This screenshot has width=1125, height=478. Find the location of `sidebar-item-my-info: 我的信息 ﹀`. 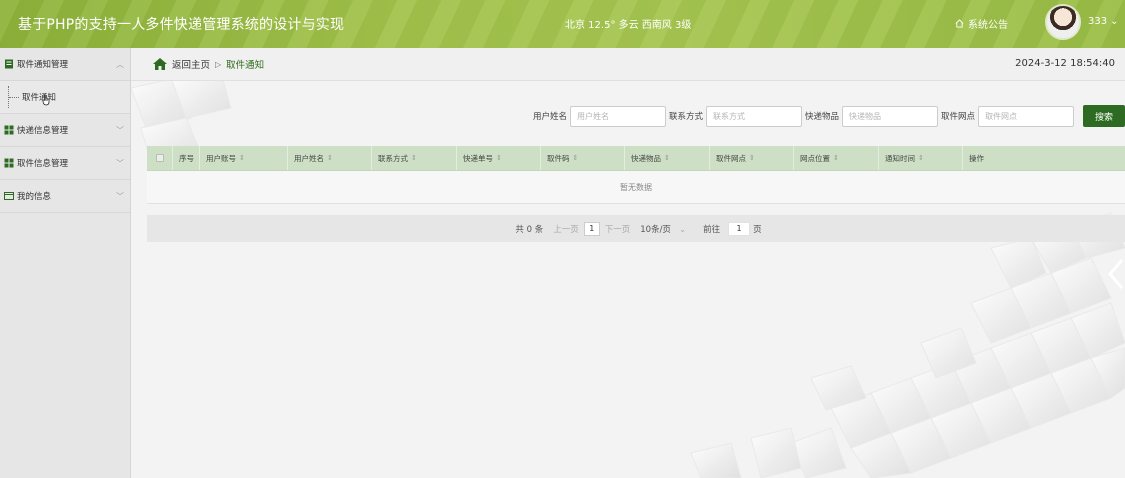

sidebar-item-my-info: 我的信息 ﹀ is located at coordinates (65, 196).